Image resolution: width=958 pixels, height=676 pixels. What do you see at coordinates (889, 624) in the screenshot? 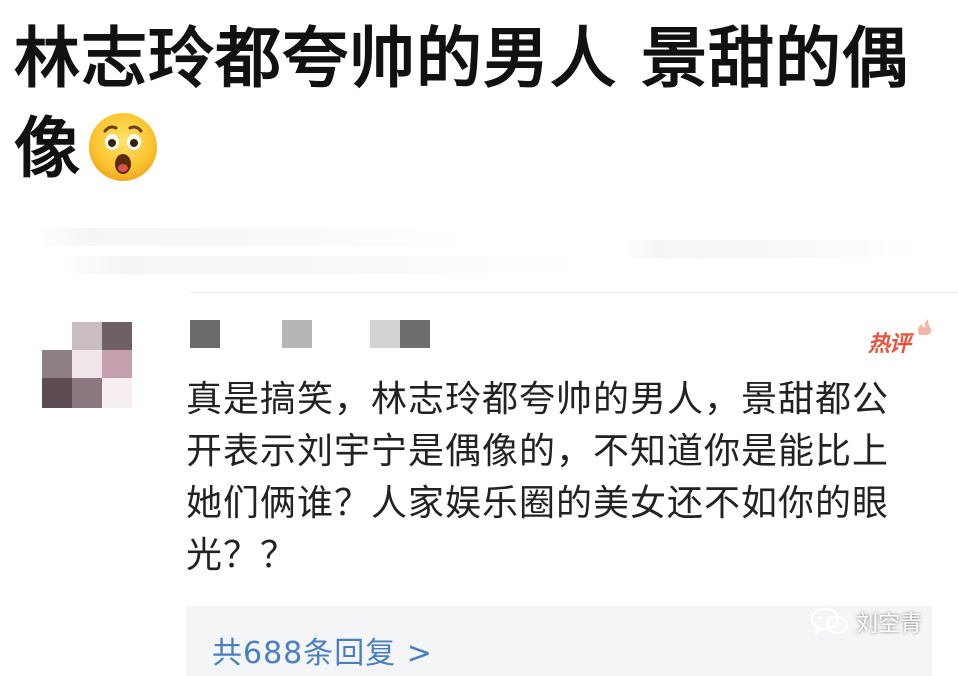
I see `watermark-text: 刘空青` at bounding box center [889, 624].